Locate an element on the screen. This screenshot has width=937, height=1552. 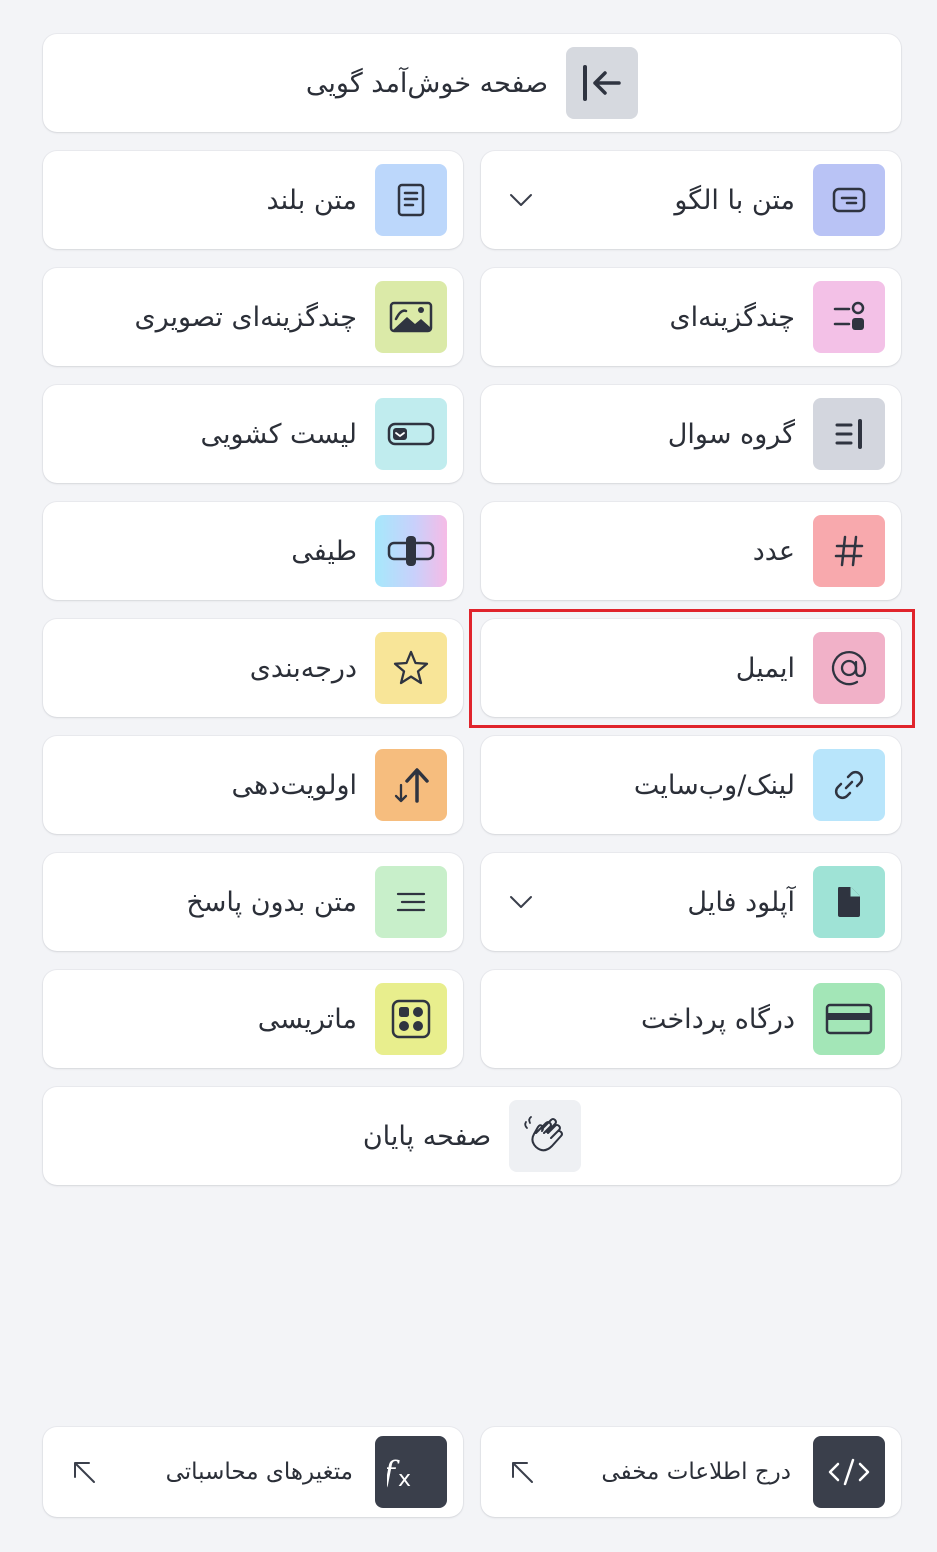
image-choice-item: چندگزینه‌ای تصویری is located at coordinates (253, 317).